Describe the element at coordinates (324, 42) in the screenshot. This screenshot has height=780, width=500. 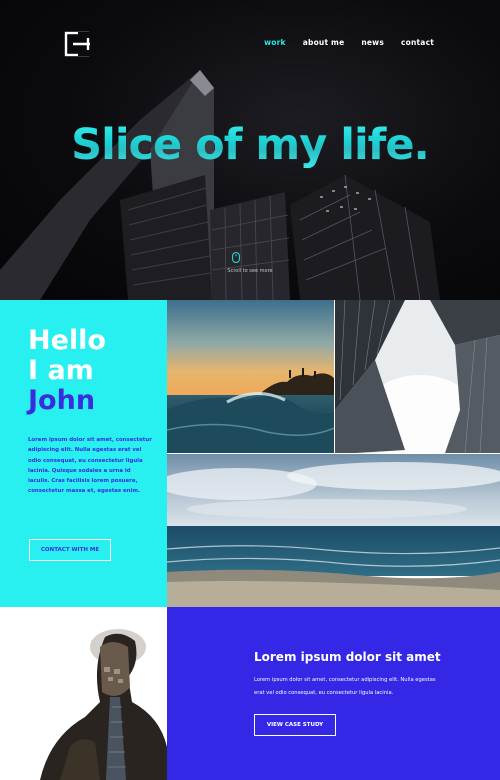
I see `nav-item-about-me: about me` at that location.